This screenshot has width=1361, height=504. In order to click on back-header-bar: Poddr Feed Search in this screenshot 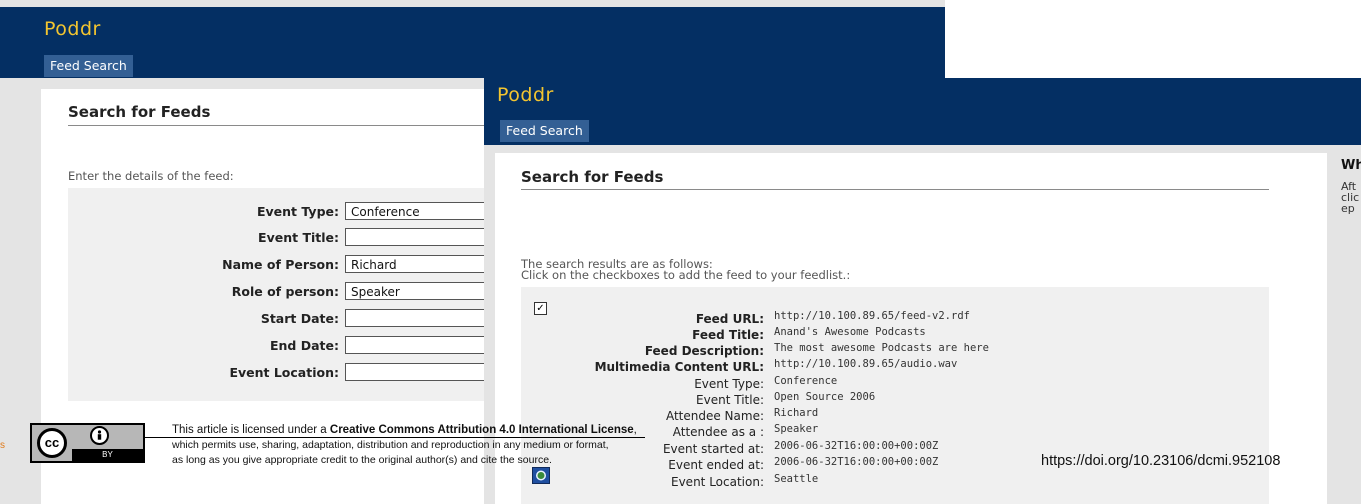, I will do `click(472, 42)`.